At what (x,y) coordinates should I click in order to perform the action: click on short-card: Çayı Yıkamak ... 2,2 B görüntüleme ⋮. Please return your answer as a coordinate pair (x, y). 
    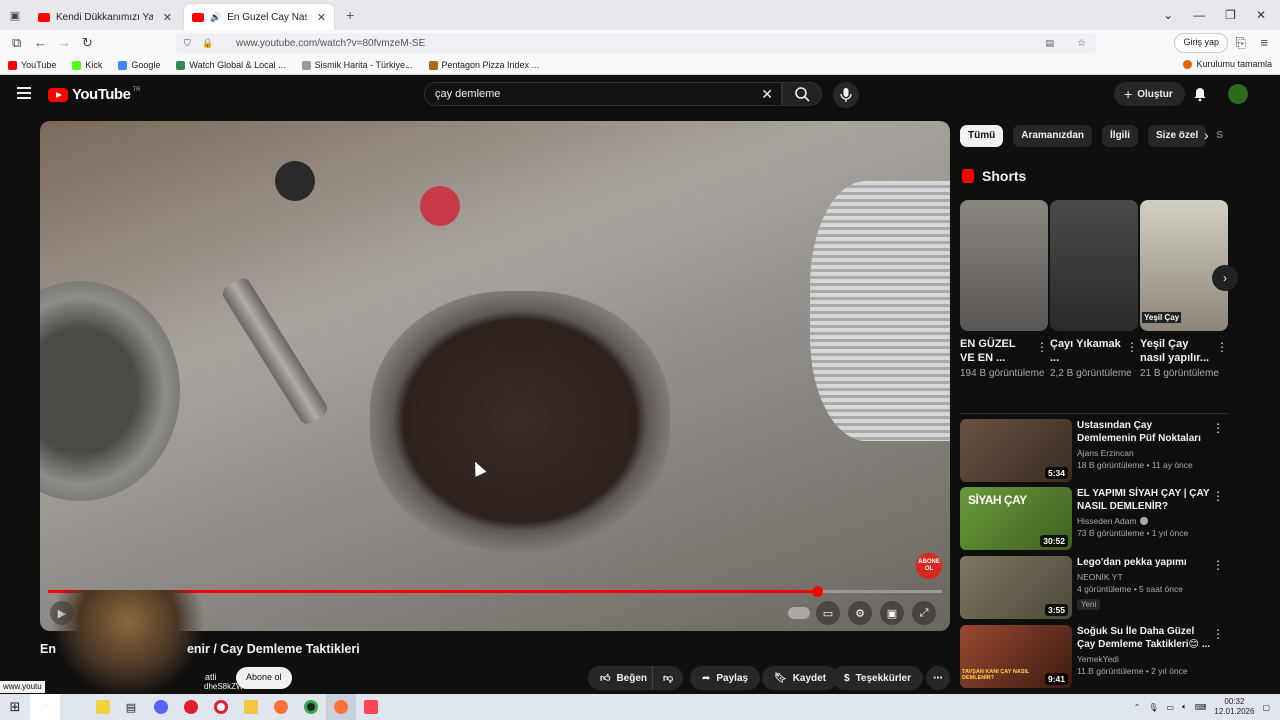
    Looking at the image, I should click on (1094, 290).